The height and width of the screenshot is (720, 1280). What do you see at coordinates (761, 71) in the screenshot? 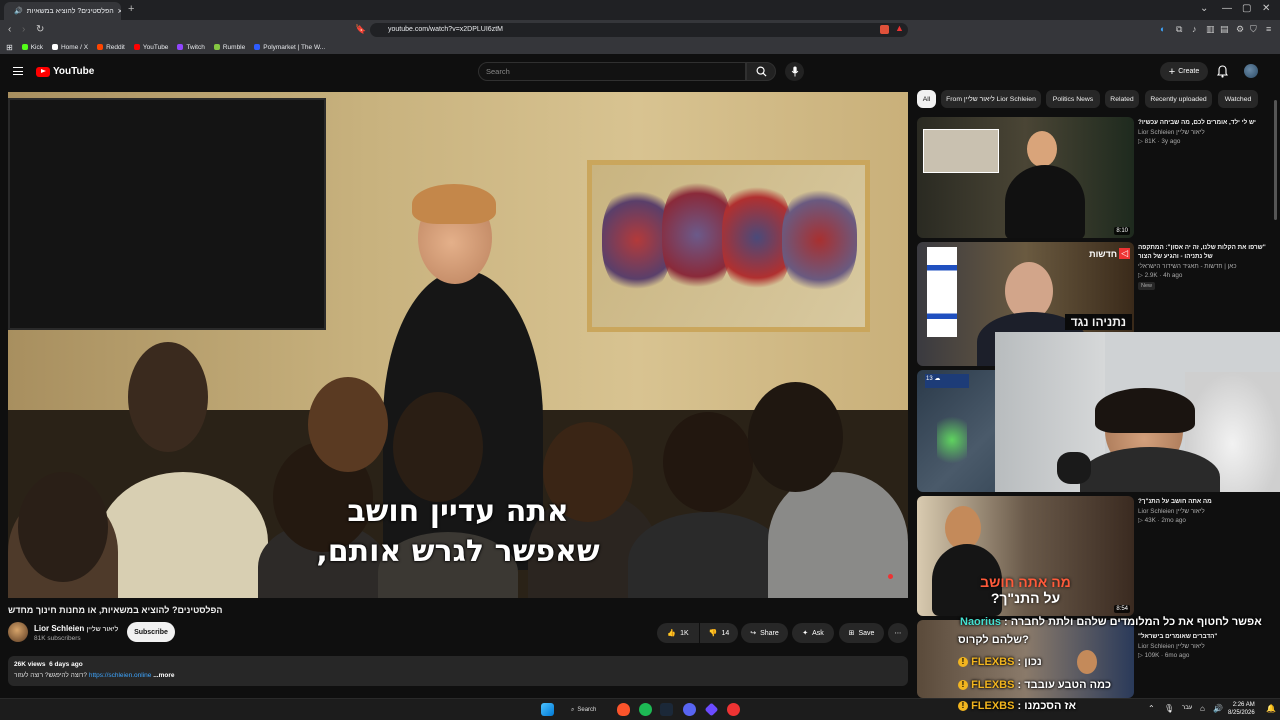
I see `search-button` at bounding box center [761, 71].